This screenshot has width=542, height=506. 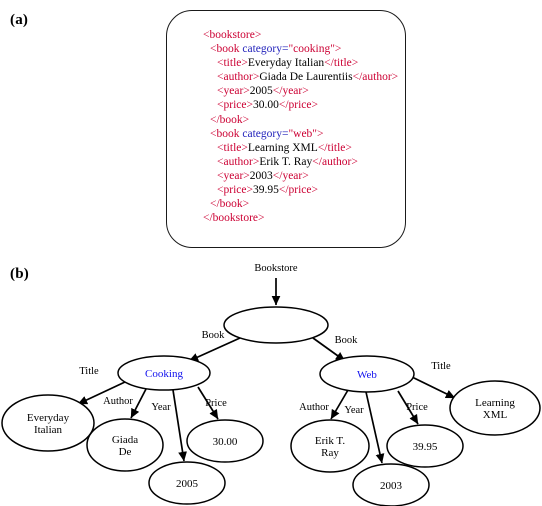 What do you see at coordinates (441, 366) in the screenshot?
I see `tree-edge-label-web-learningxml: Title` at bounding box center [441, 366].